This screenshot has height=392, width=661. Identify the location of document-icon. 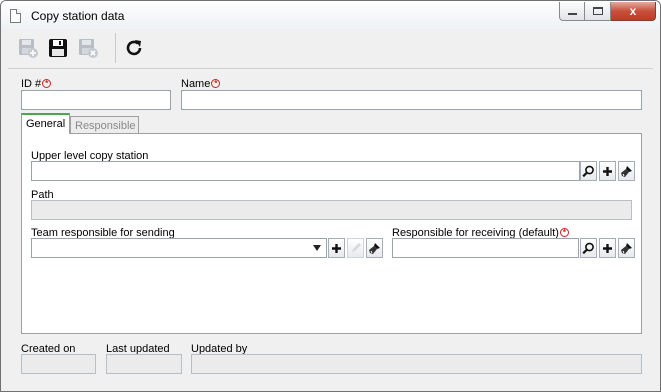
(15, 16).